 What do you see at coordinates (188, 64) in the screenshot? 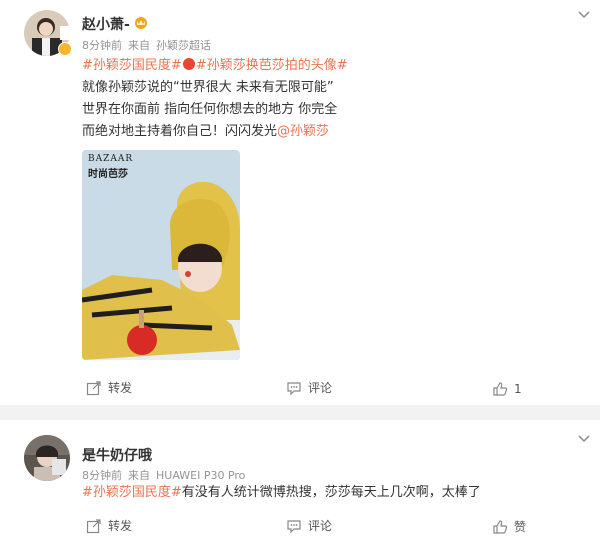
I see `topic-bubble-icon` at bounding box center [188, 64].